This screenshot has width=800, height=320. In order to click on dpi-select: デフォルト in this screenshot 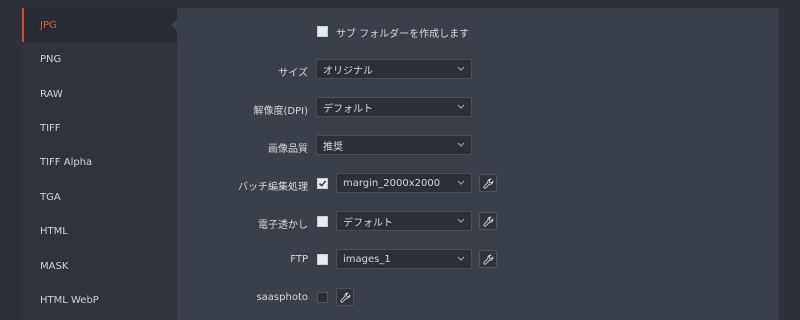, I will do `click(394, 107)`.